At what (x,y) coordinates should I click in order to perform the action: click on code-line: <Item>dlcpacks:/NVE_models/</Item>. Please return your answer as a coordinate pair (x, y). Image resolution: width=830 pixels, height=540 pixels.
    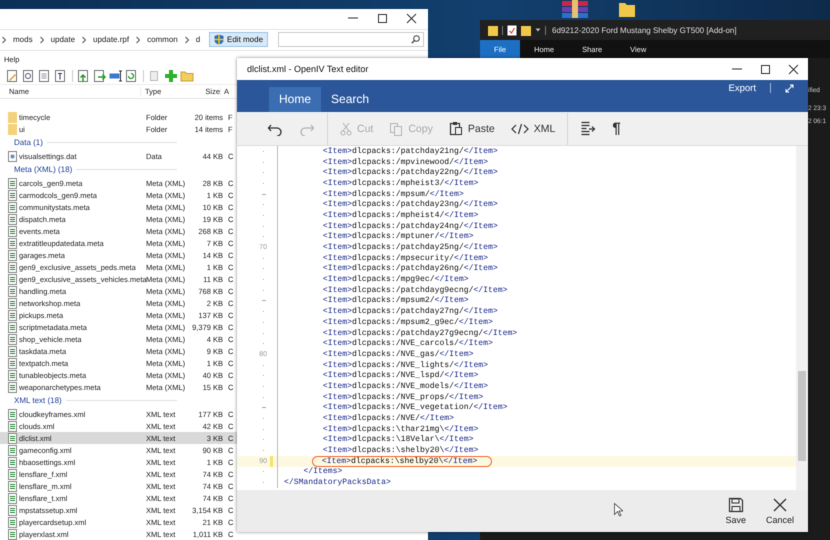
    Looking at the image, I should click on (405, 386).